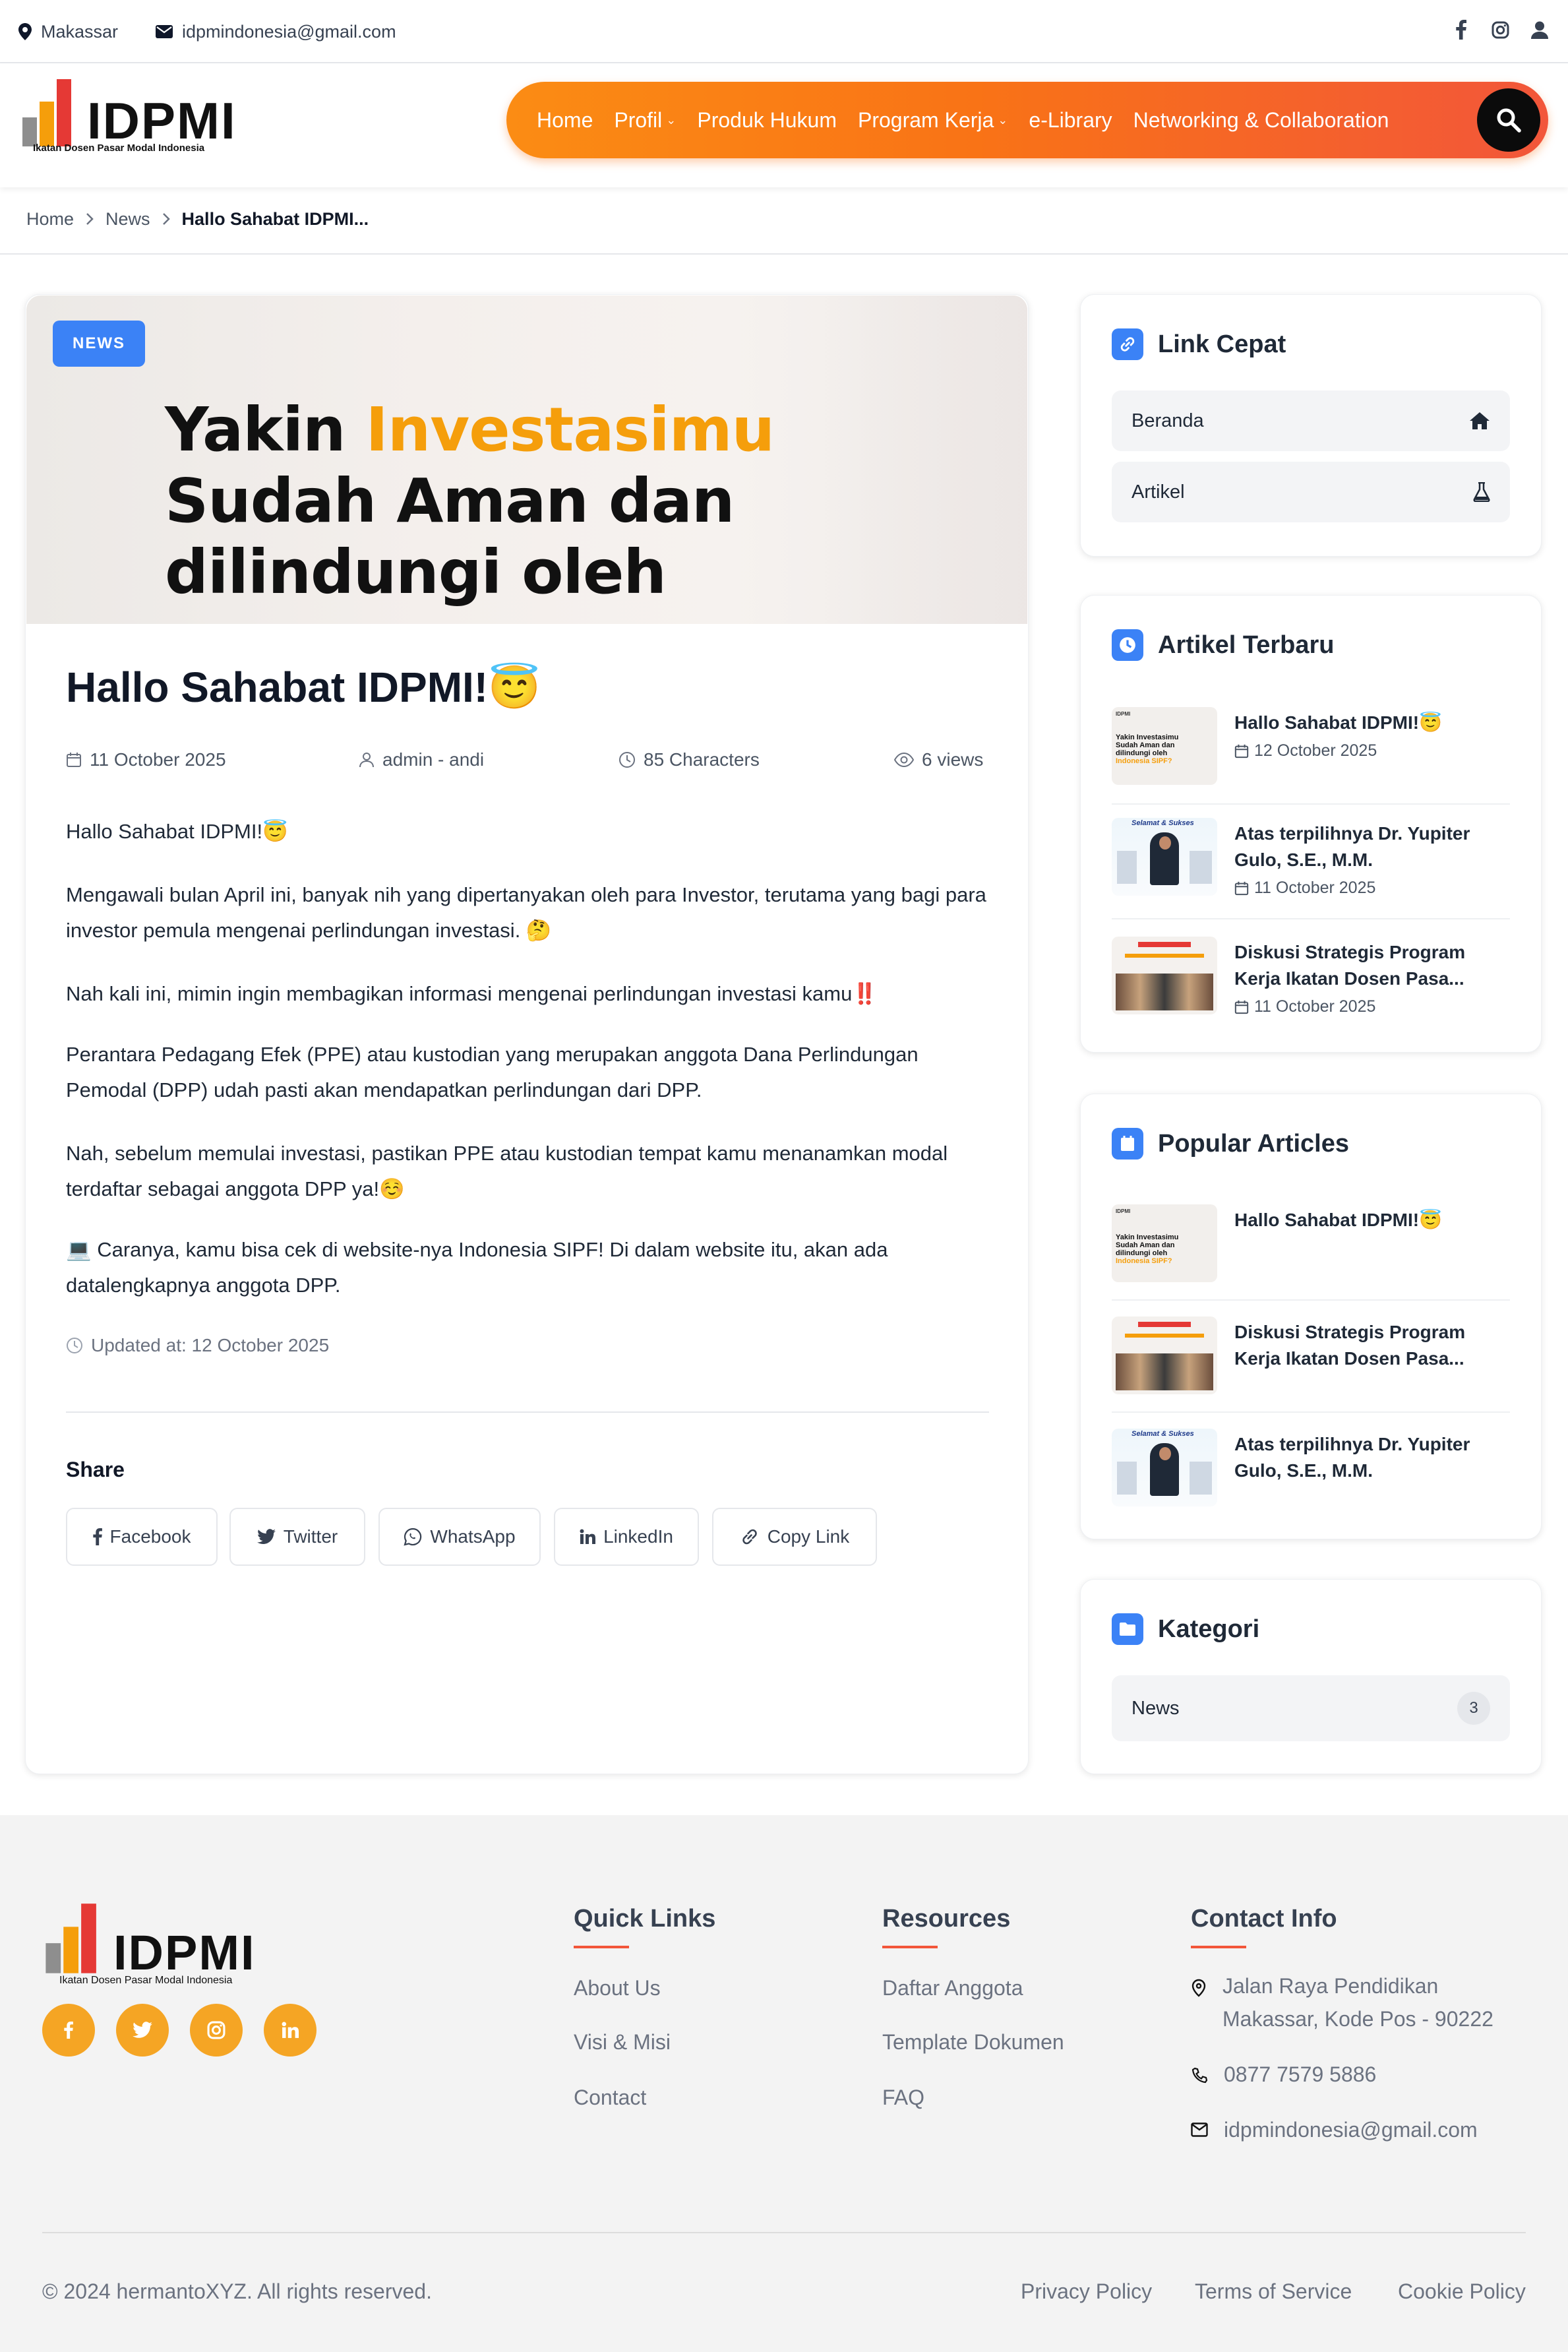  Describe the element at coordinates (939, 760) in the screenshot. I see `meta-views: 6 views` at that location.